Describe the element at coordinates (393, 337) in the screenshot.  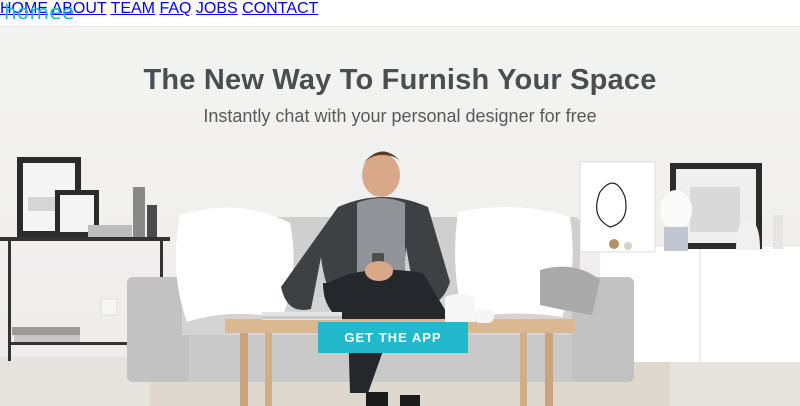
I see `get-the-app-button: GET THE APP` at that location.